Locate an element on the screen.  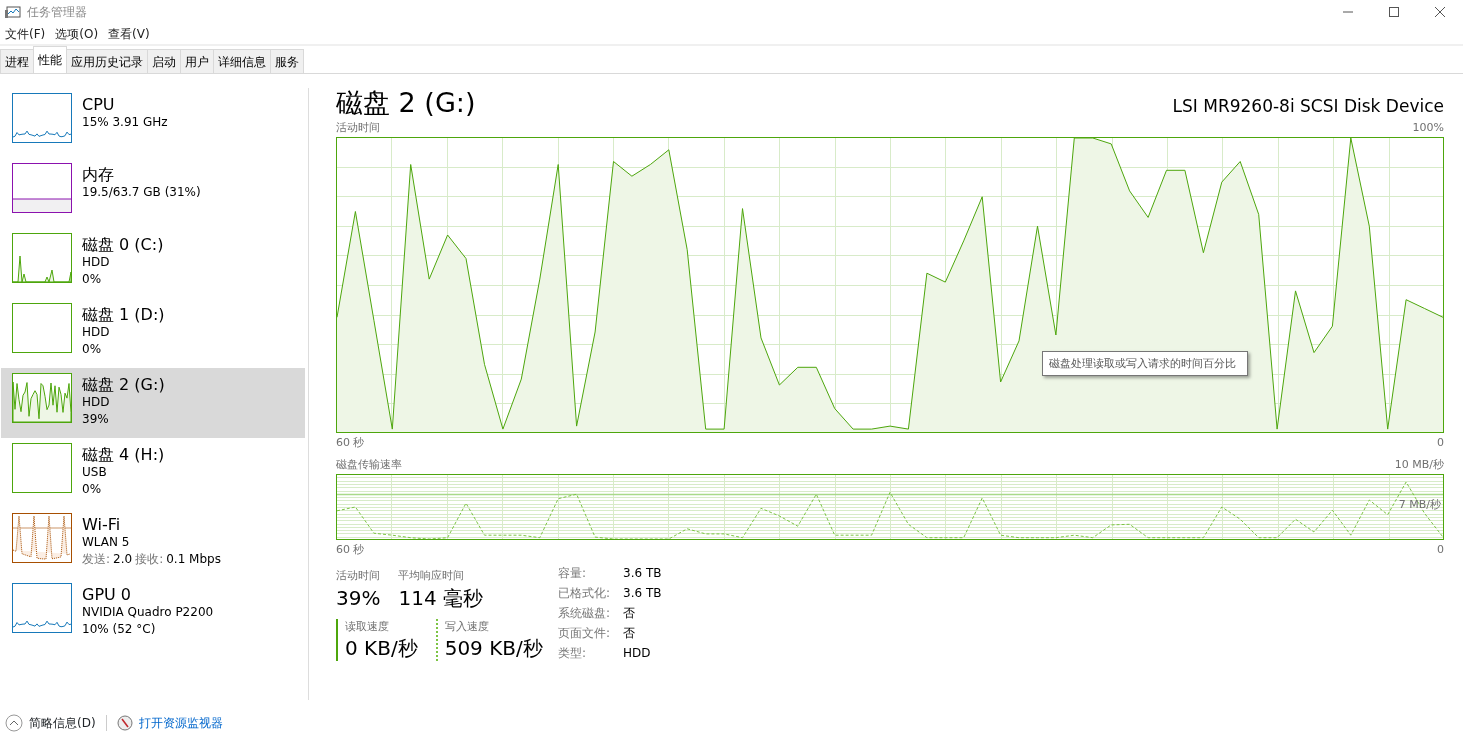
menu-item: 查看(V) is located at coordinates (129, 34).